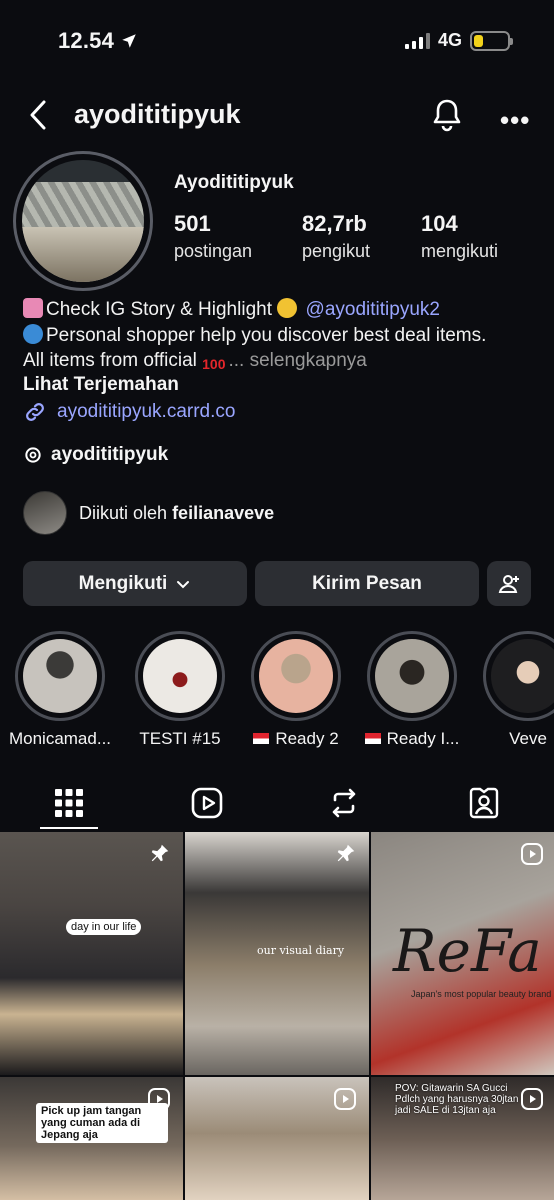 This screenshot has height=1200, width=554. I want to click on profile-link: ayodititipyuk.carrd.co, so click(129, 412).